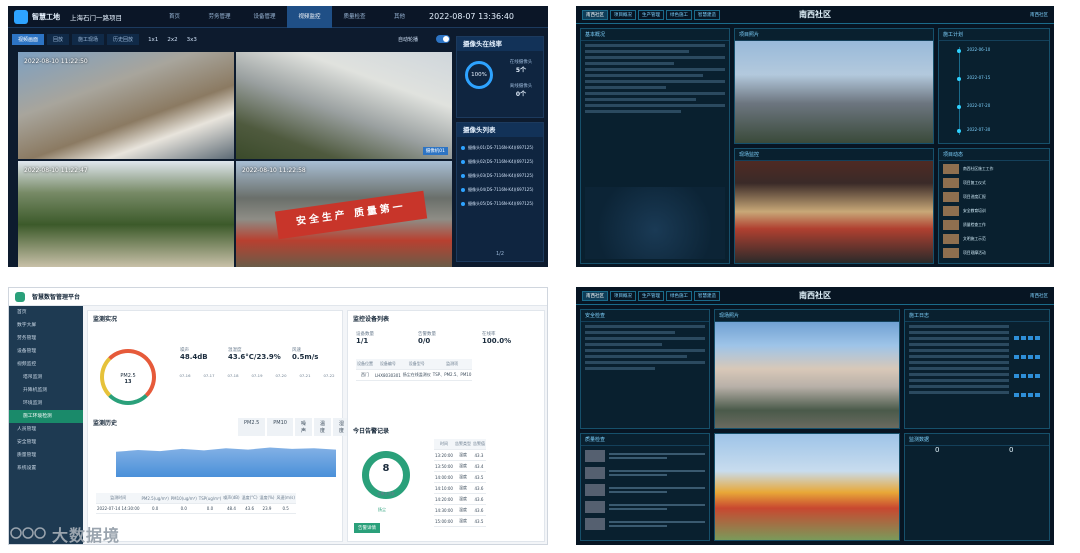 The width and height of the screenshot is (1080, 553). I want to click on alarm-detail-button: 告警详情, so click(367, 528).